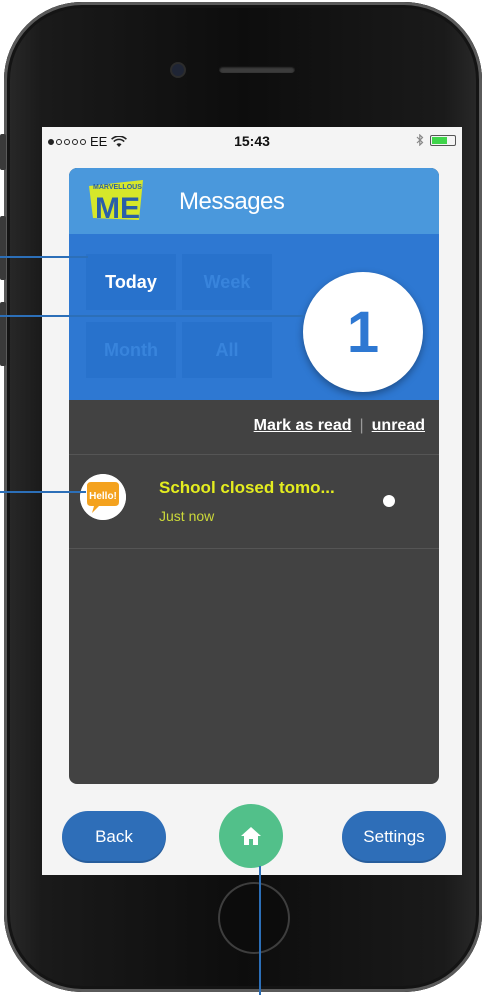  I want to click on filter-area: Today Week Month All 1, so click(254, 317).